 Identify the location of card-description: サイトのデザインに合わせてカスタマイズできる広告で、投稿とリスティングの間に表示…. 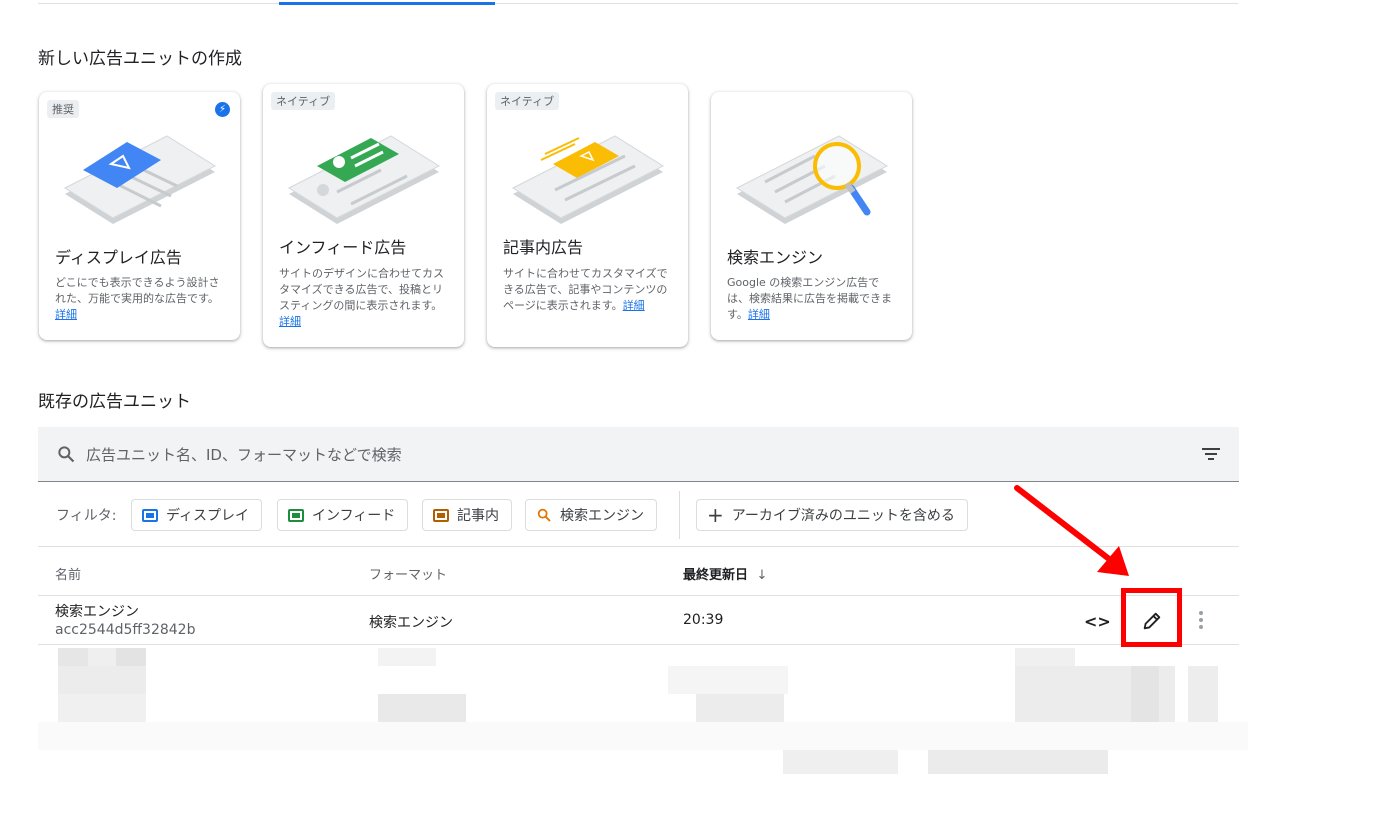
(361, 297).